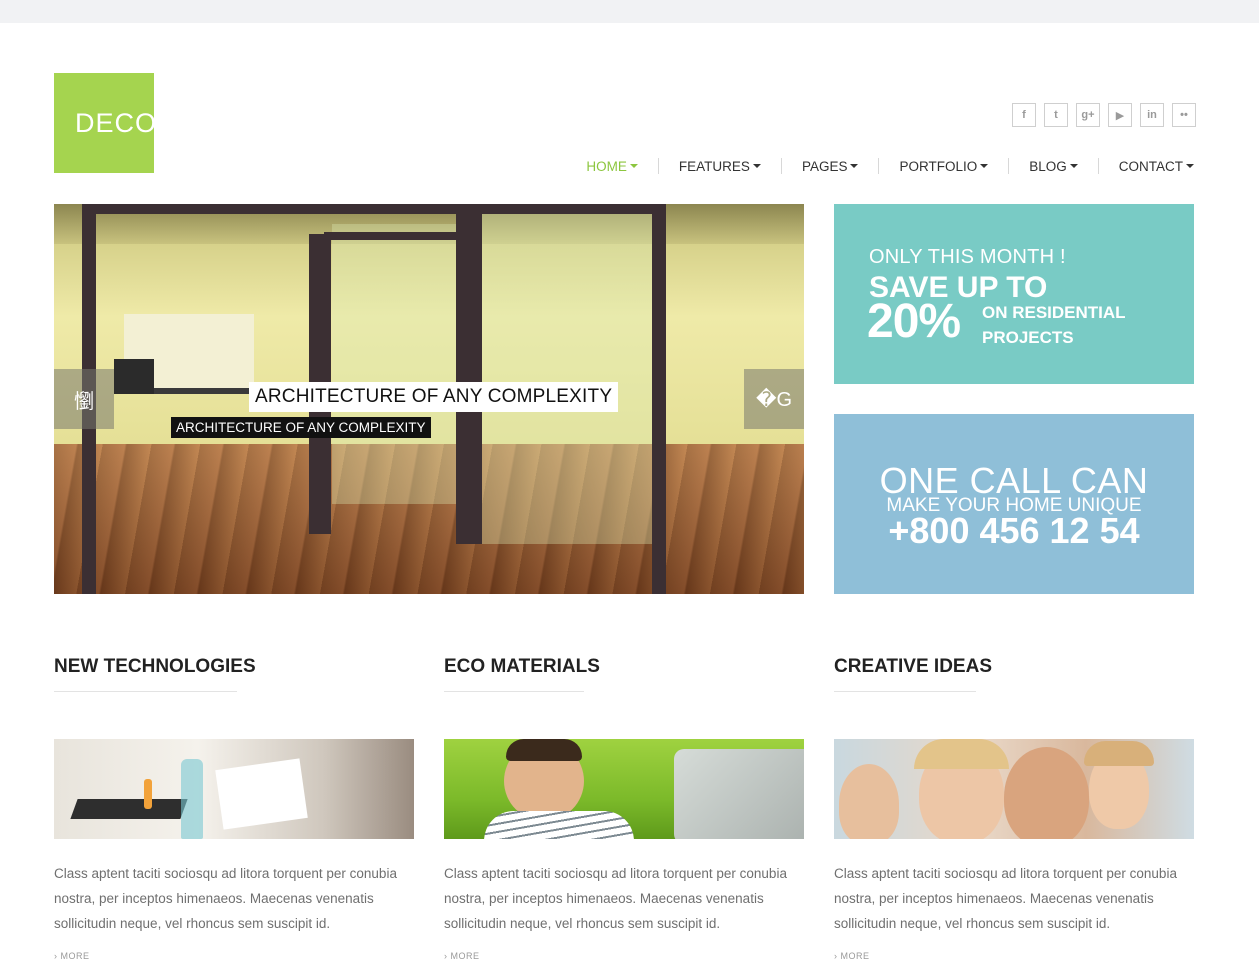 This screenshot has height=960, width=1259. What do you see at coordinates (961, 754) in the screenshot?
I see `mother-hair-shape` at bounding box center [961, 754].